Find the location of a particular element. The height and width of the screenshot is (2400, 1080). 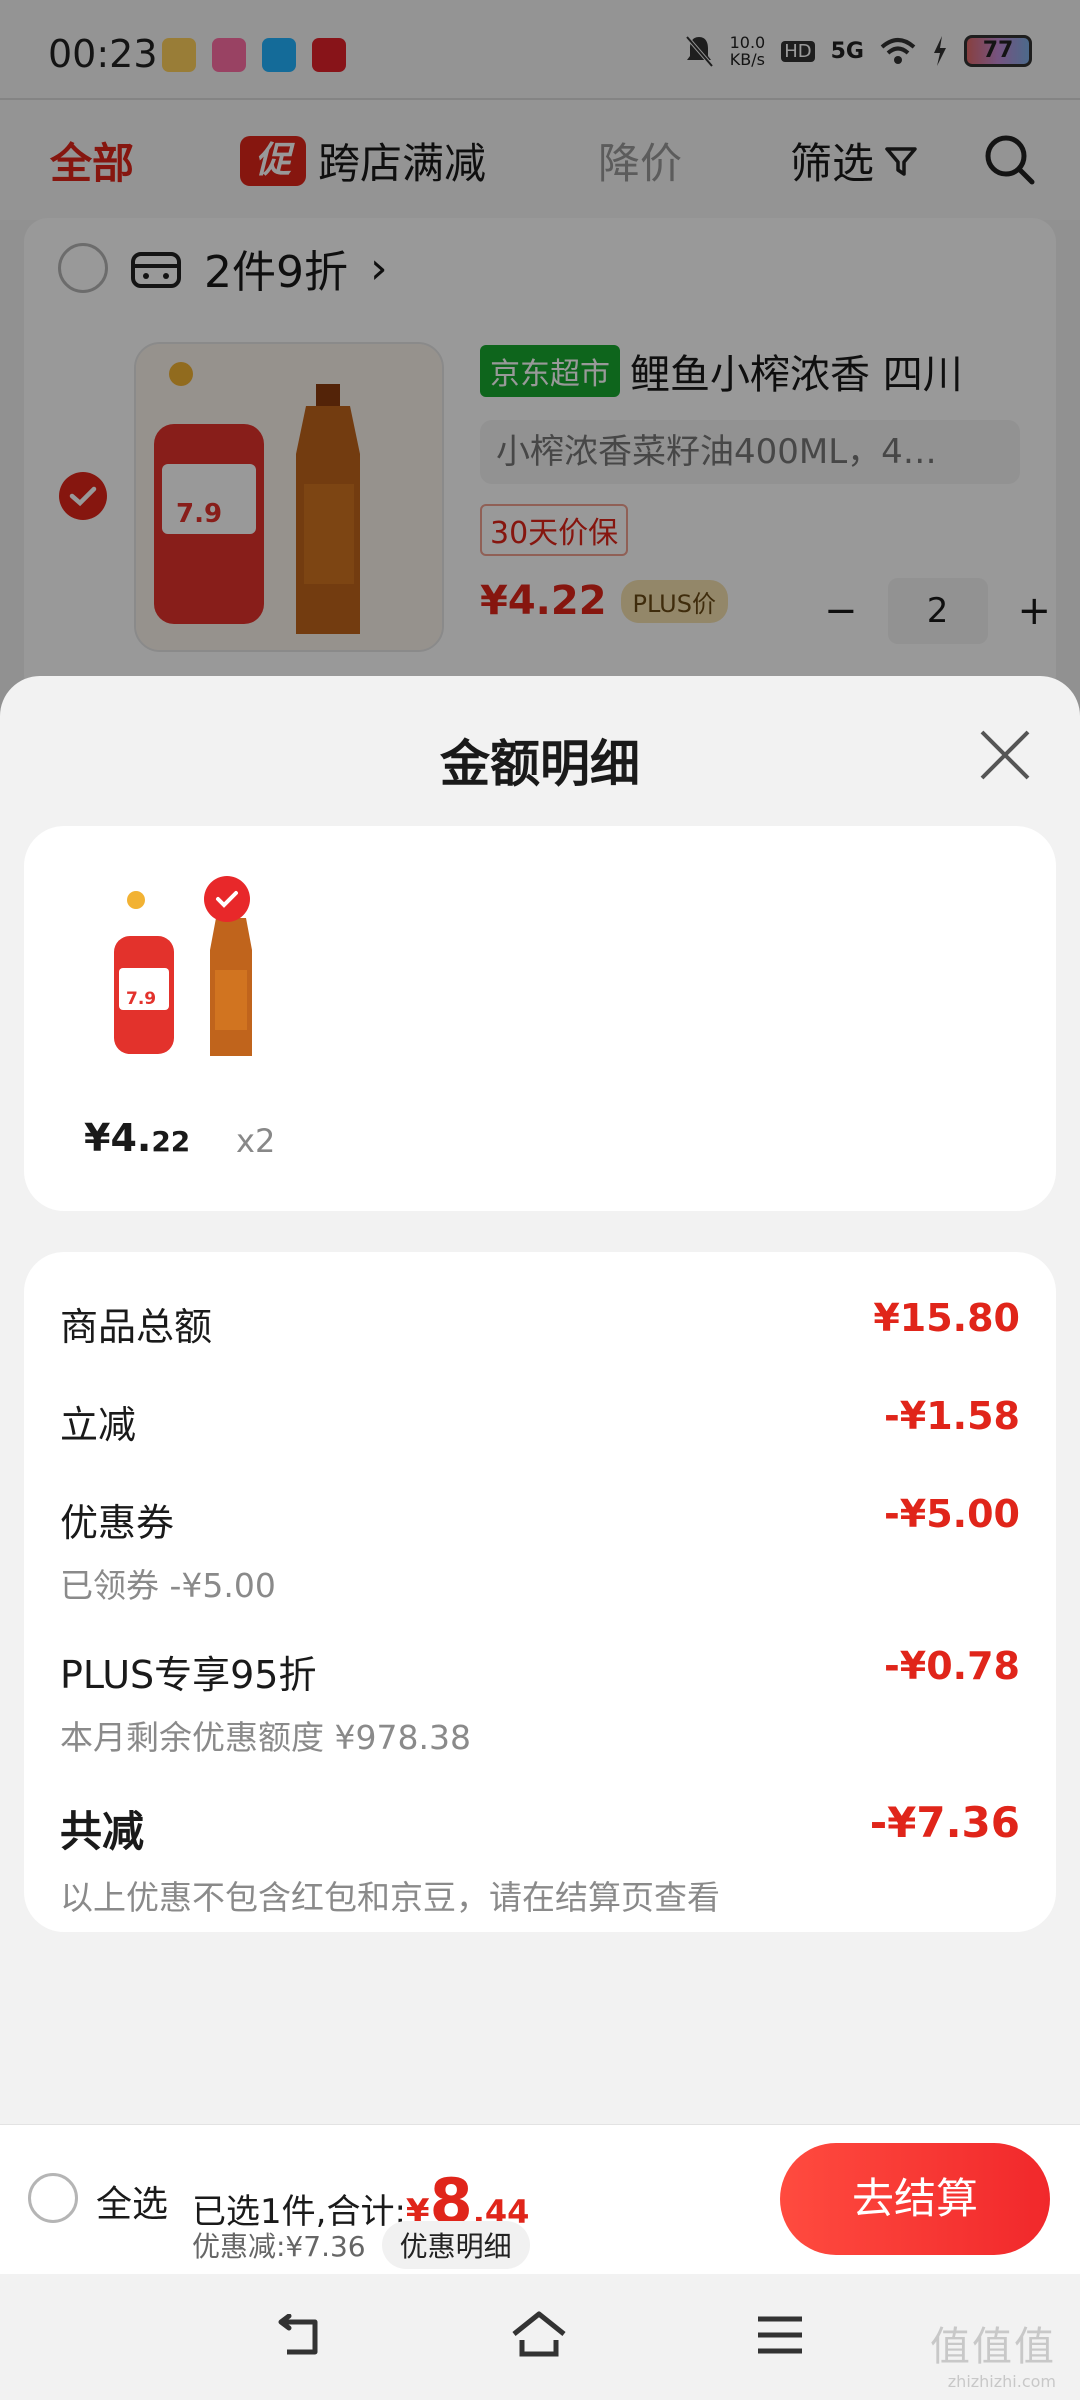

system-nav-bar: 值值值 zhizhizhi.com is located at coordinates (540, 2337).